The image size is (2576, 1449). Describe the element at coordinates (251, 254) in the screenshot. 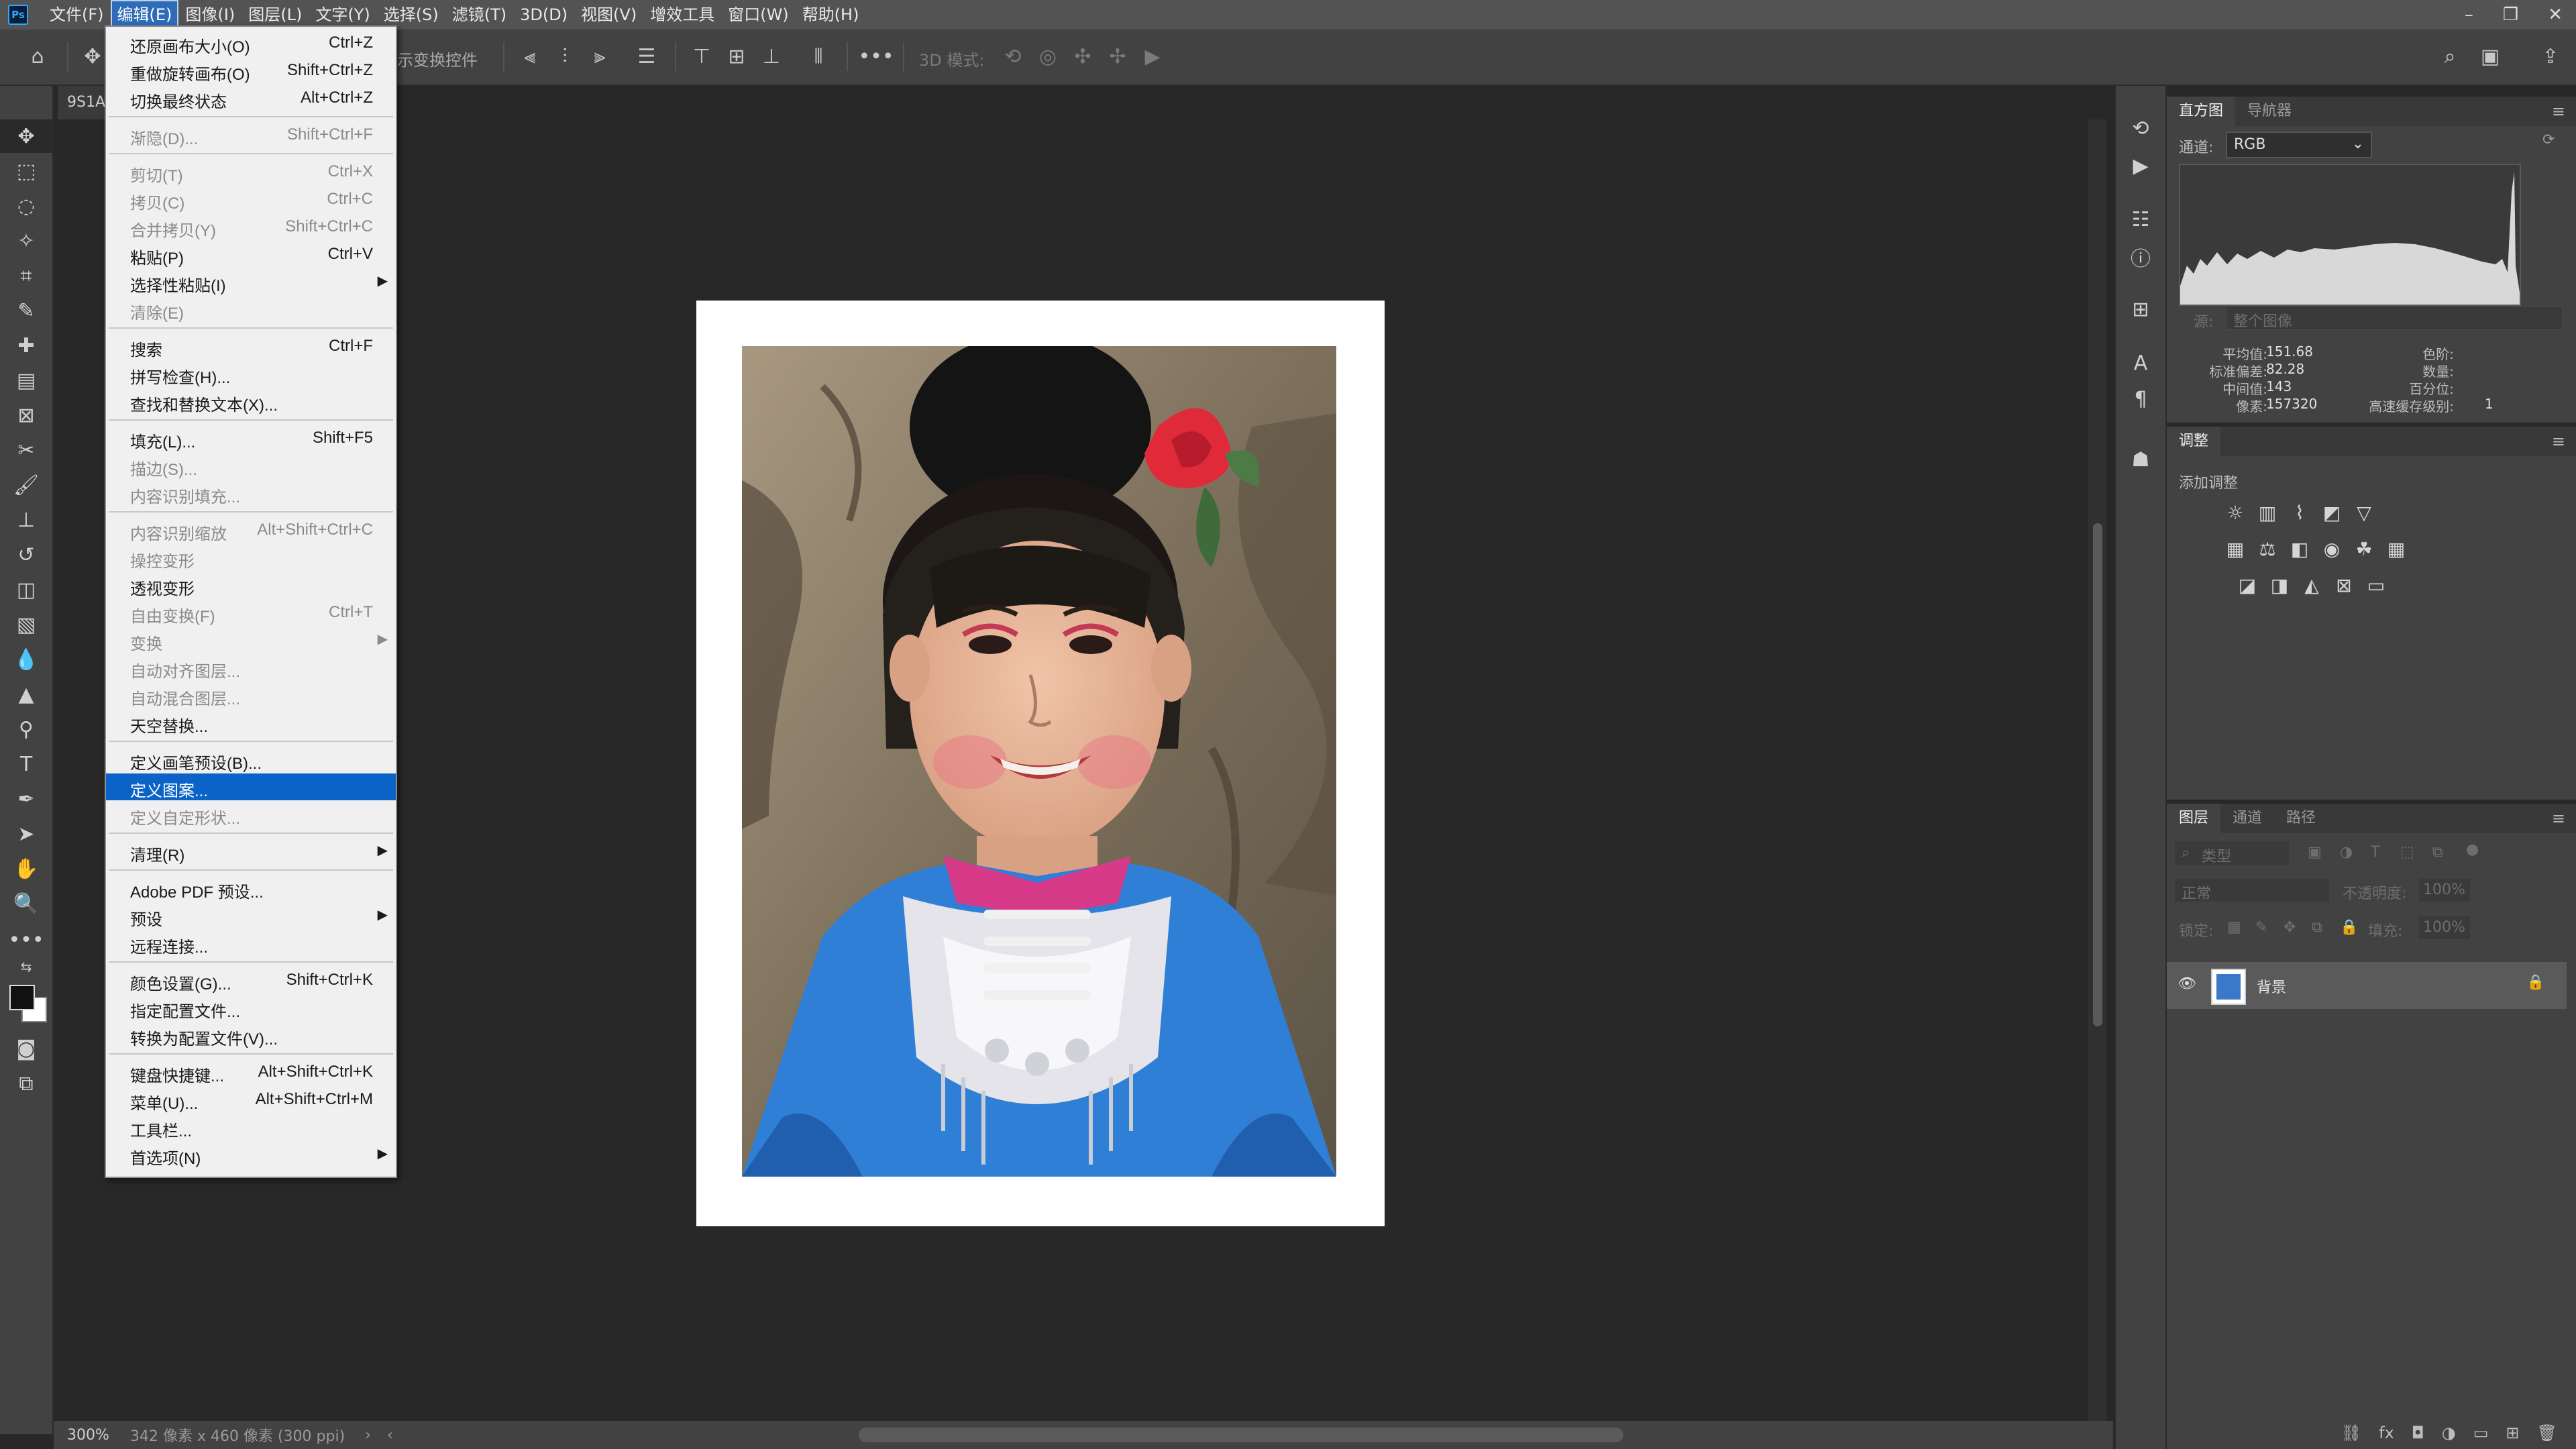

I see `edit-menu-item: 粘贴(P) Ctrl+V` at that location.